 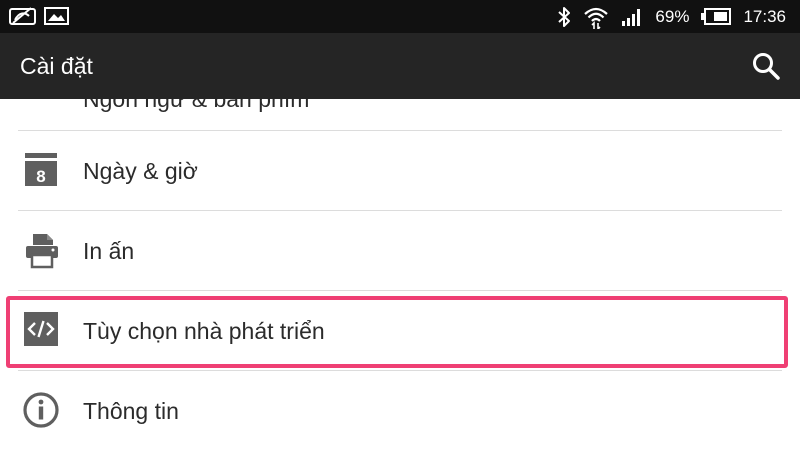 I want to click on settings-item-label: Thông tin, so click(x=131, y=411).